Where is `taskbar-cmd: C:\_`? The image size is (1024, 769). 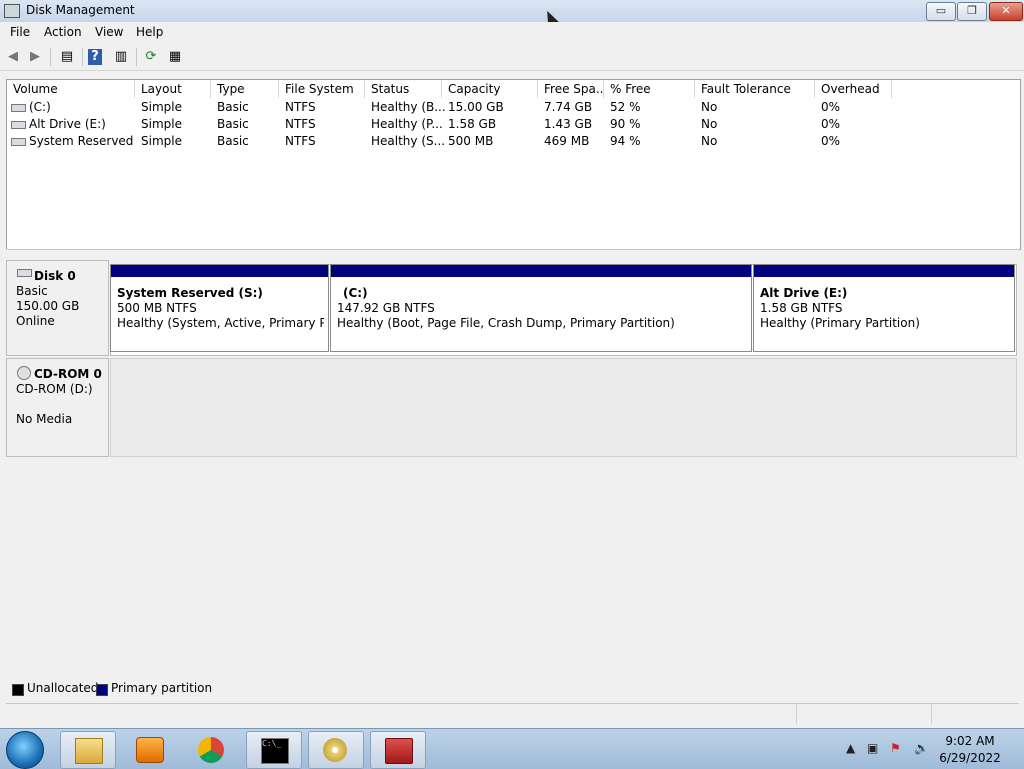
taskbar-cmd: C:\_ is located at coordinates (274, 750).